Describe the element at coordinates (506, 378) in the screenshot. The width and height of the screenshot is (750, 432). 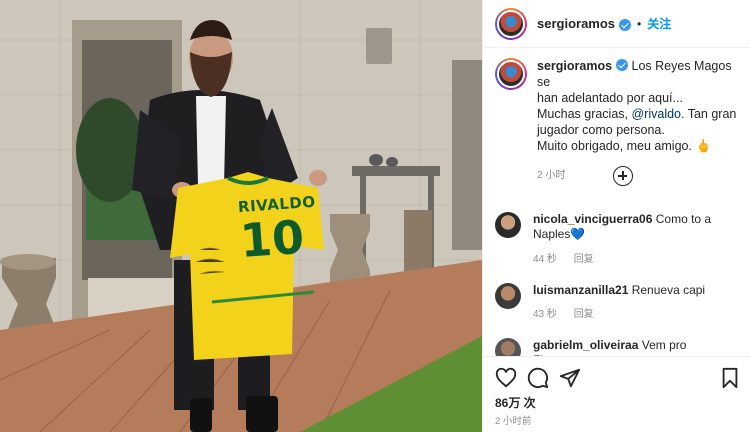
I see `heart-icon` at that location.